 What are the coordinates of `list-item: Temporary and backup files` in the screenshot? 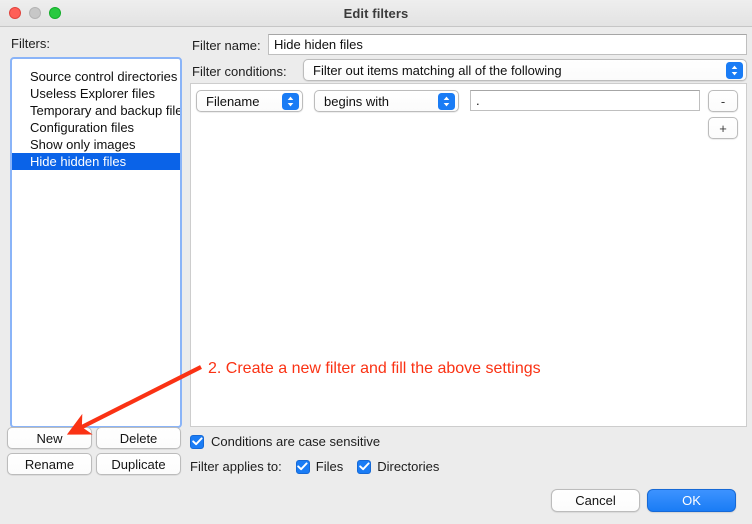 It's located at (96, 110).